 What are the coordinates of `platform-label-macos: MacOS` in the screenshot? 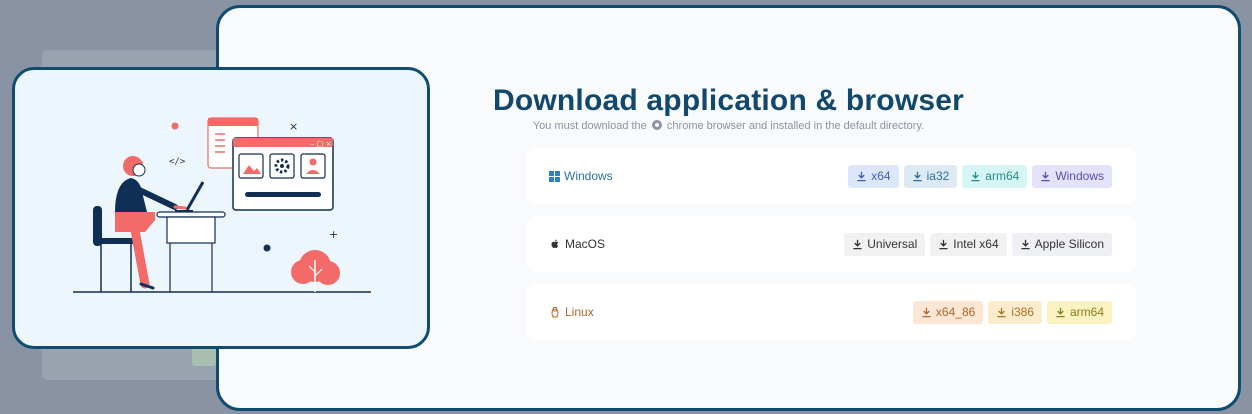 It's located at (577, 244).